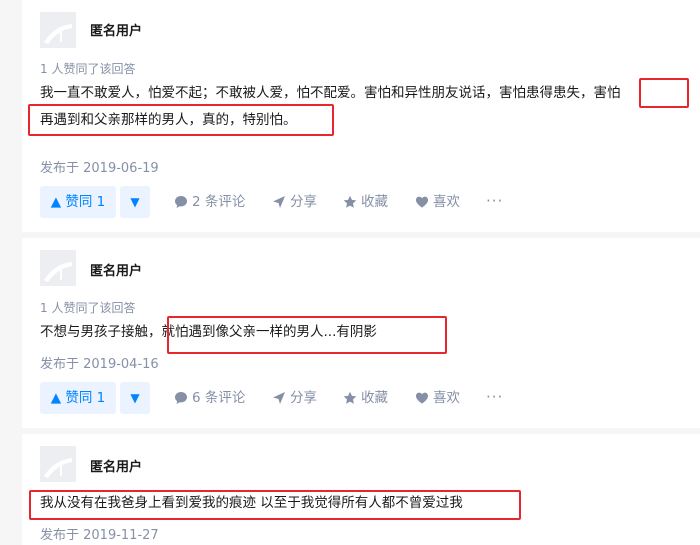 The image size is (700, 545). Describe the element at coordinates (251, 503) in the screenshot. I see `answer-content-line: 我从没有在我爸身上看到爱我的痕迹 以至于我觉得所有人都不曾爱过我` at that location.